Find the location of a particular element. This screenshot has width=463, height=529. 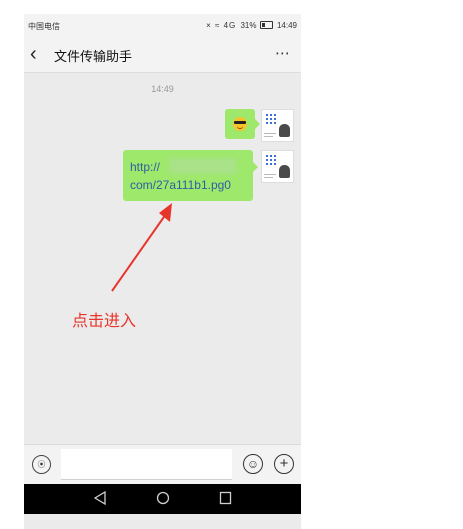

voice-icon: ⦿ is located at coordinates (41, 464).